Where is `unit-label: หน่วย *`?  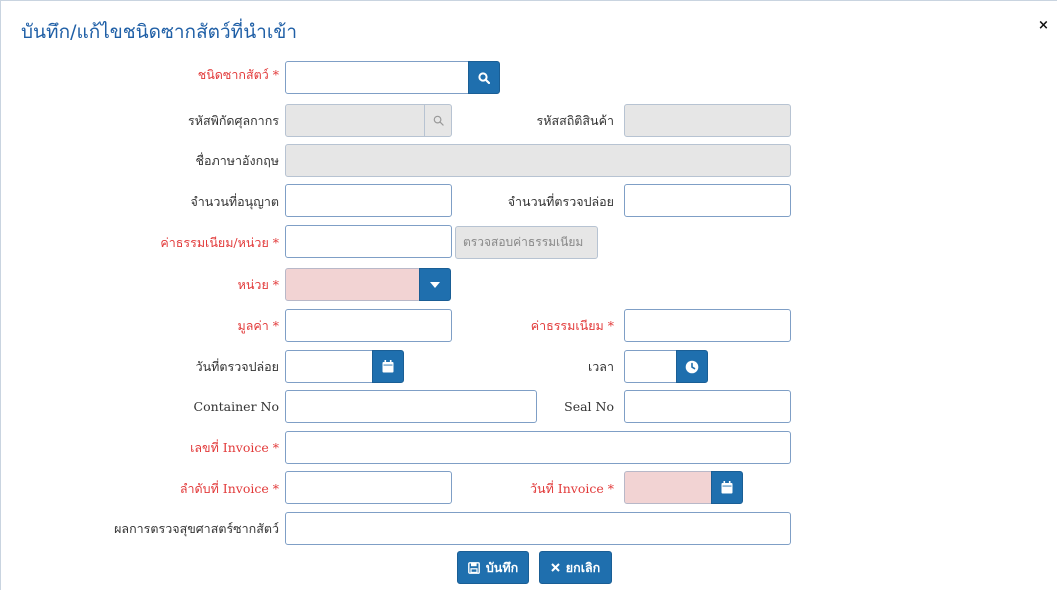
unit-label: หน่วย * is located at coordinates (258, 284).